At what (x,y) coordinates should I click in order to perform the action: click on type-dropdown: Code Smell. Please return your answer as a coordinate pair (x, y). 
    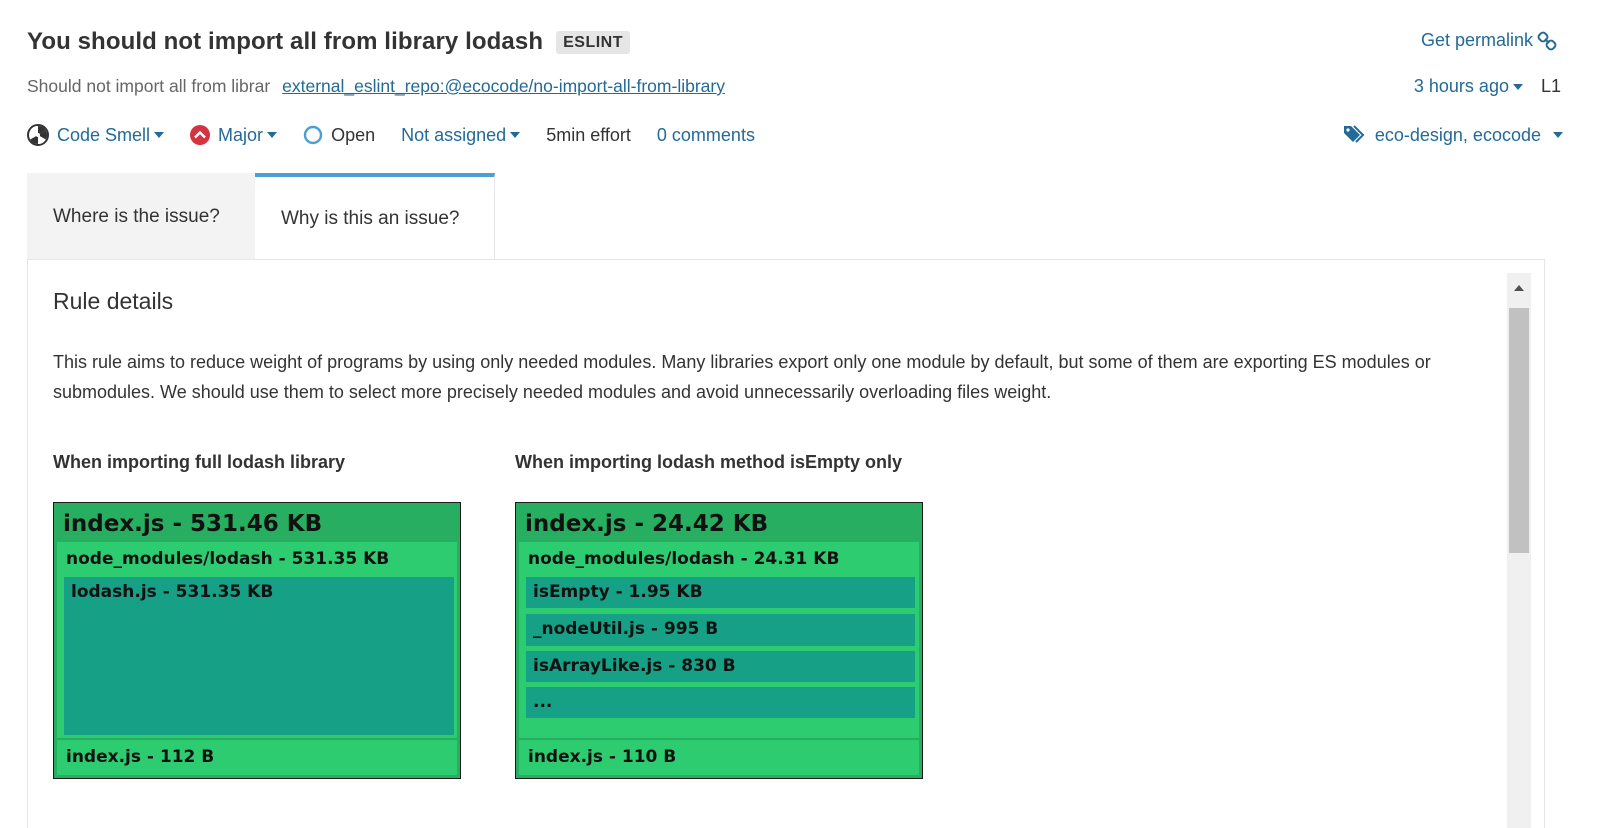
    Looking at the image, I should click on (96, 135).